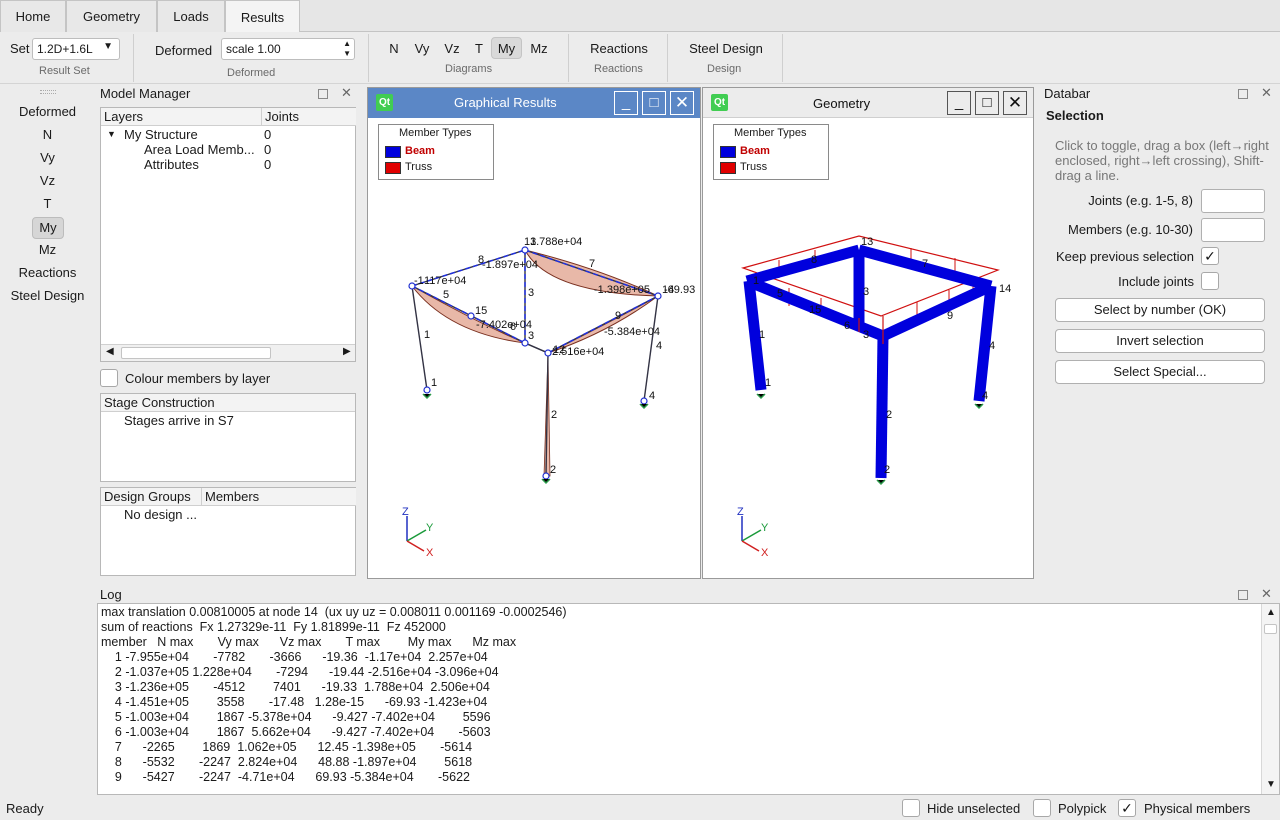  What do you see at coordinates (1210, 281) in the screenshot?
I see `include-joints-checkbox` at bounding box center [1210, 281].